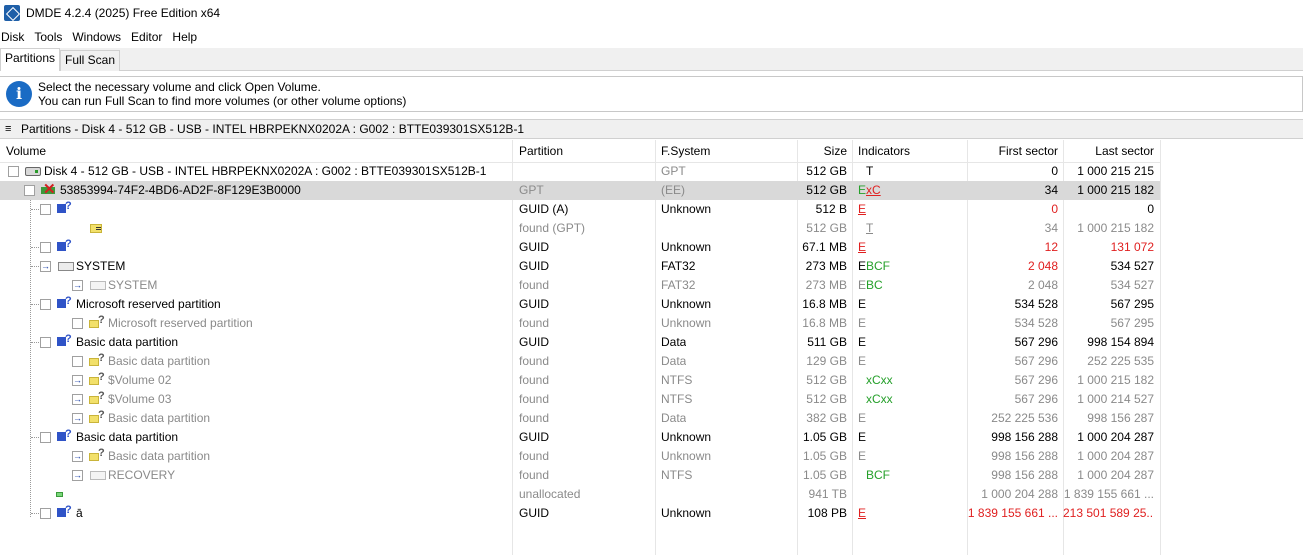  Describe the element at coordinates (48, 189) in the screenshot. I see `gpt-error-icon: ✕` at that location.